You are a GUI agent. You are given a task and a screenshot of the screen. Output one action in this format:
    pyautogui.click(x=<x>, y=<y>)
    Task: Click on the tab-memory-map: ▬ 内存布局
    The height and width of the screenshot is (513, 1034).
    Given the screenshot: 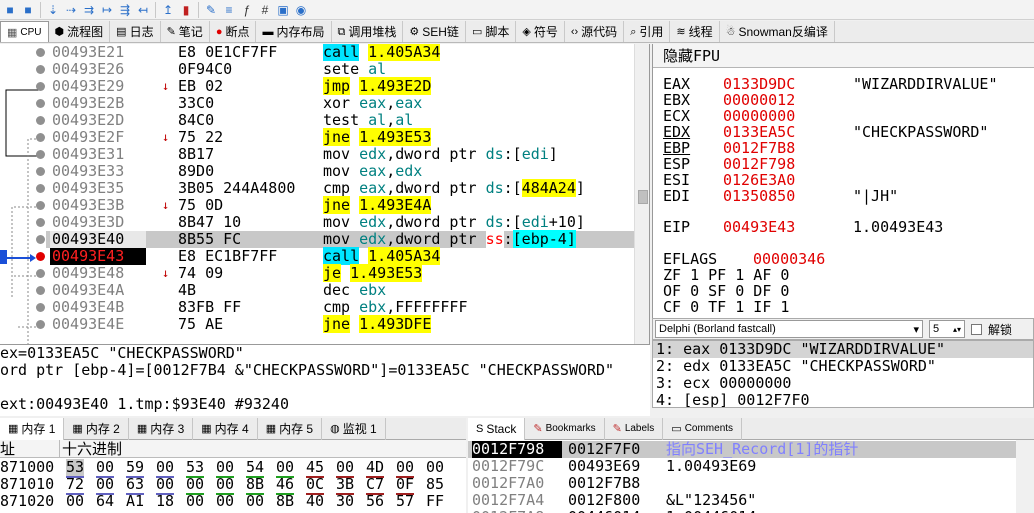 What is the action you would take?
    pyautogui.click(x=294, y=31)
    